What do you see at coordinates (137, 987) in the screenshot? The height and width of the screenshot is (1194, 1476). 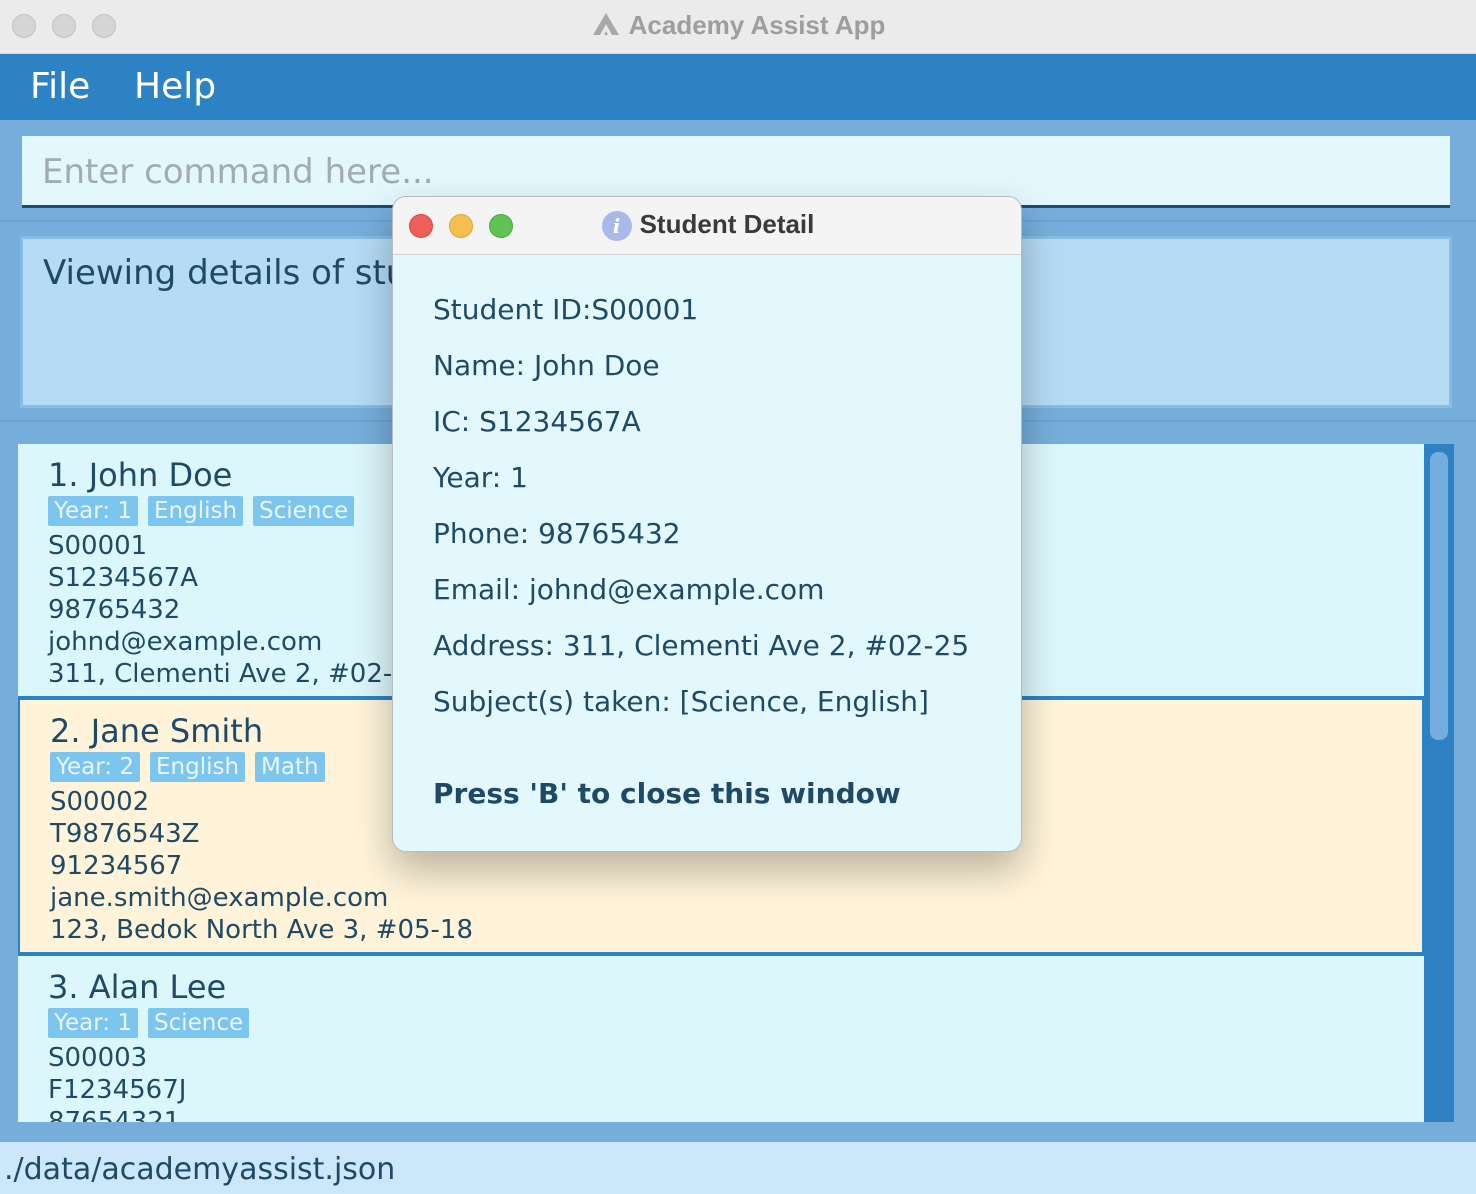 I see `student-name: 3. Alan Lee` at bounding box center [137, 987].